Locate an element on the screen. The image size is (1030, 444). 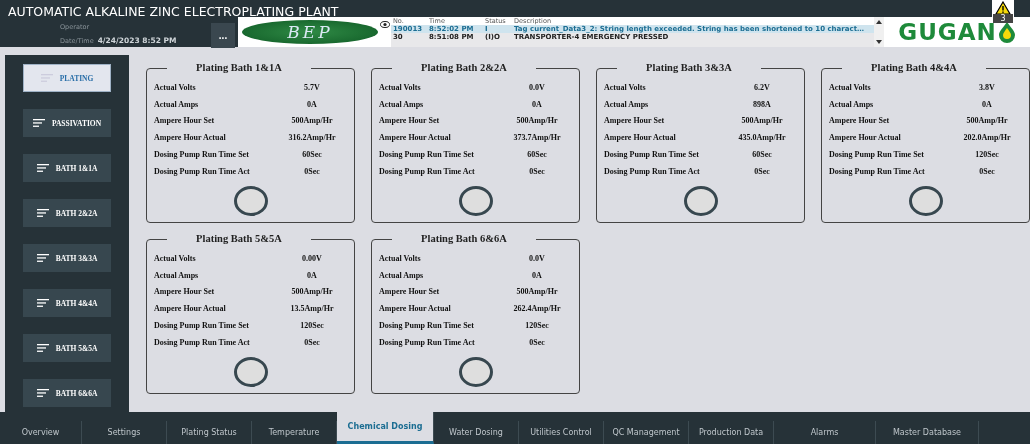
field-value: 316.2Amp/Hr is located at coordinates (312, 138).